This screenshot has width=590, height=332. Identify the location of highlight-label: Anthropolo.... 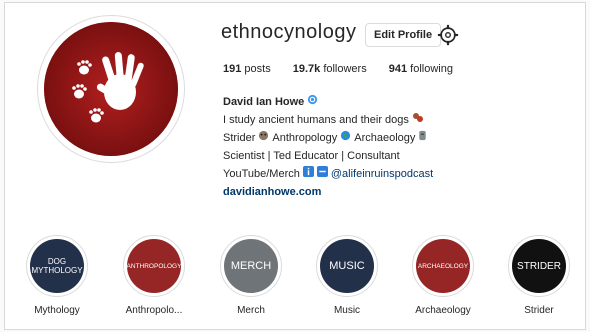
(154, 310).